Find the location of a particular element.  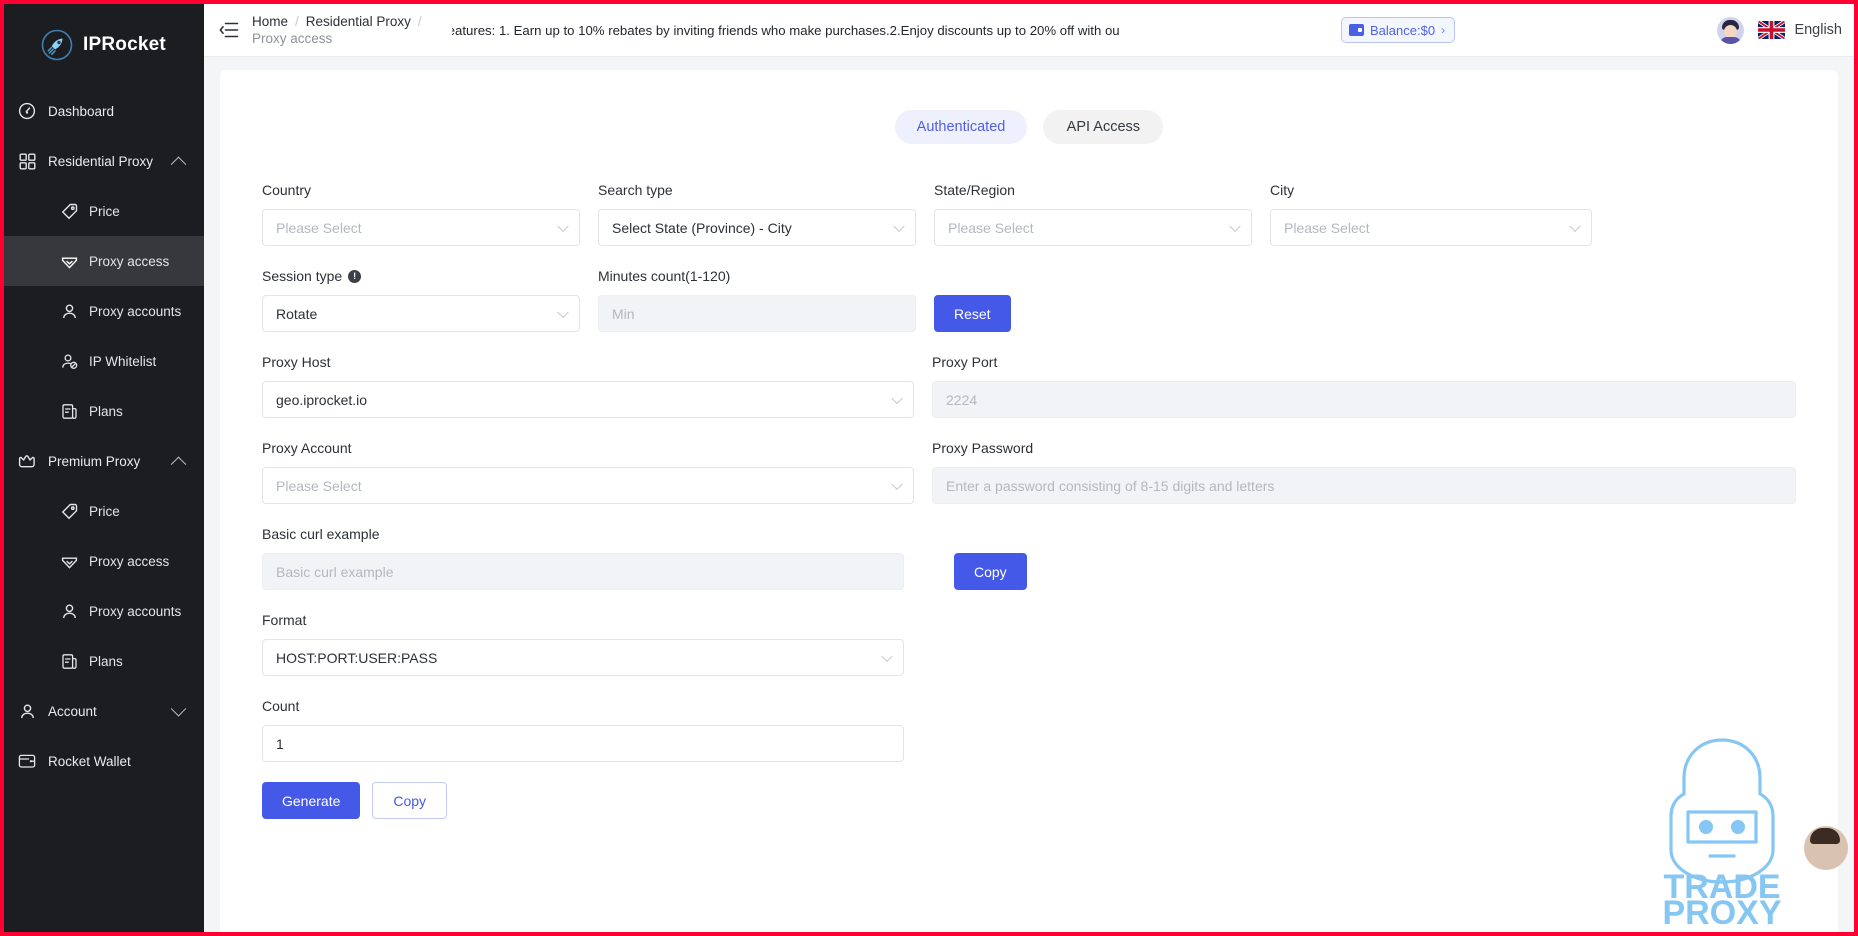

brand-logo-area: IPRocket is located at coordinates (104, 36).